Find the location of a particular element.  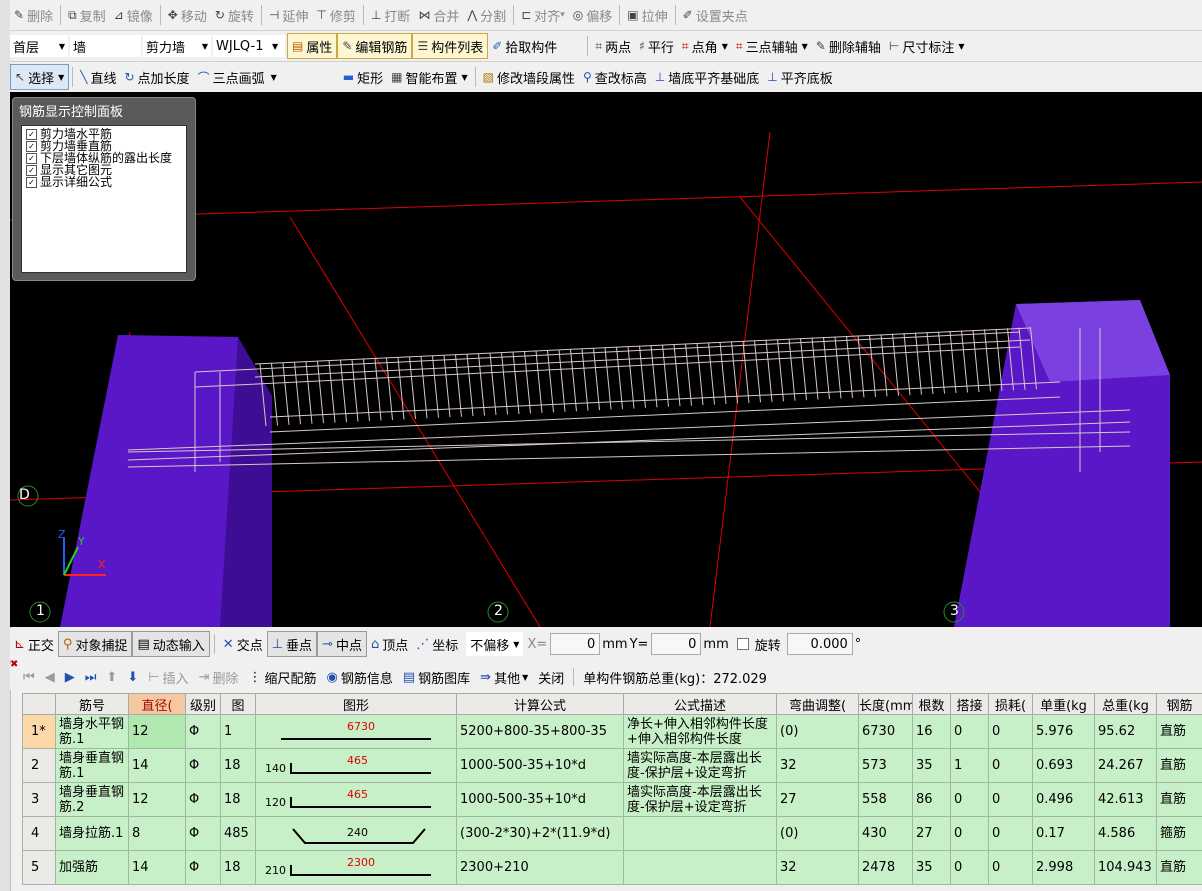

rebar-library-button: ▤ 钢筋图库 is located at coordinates (436, 677).